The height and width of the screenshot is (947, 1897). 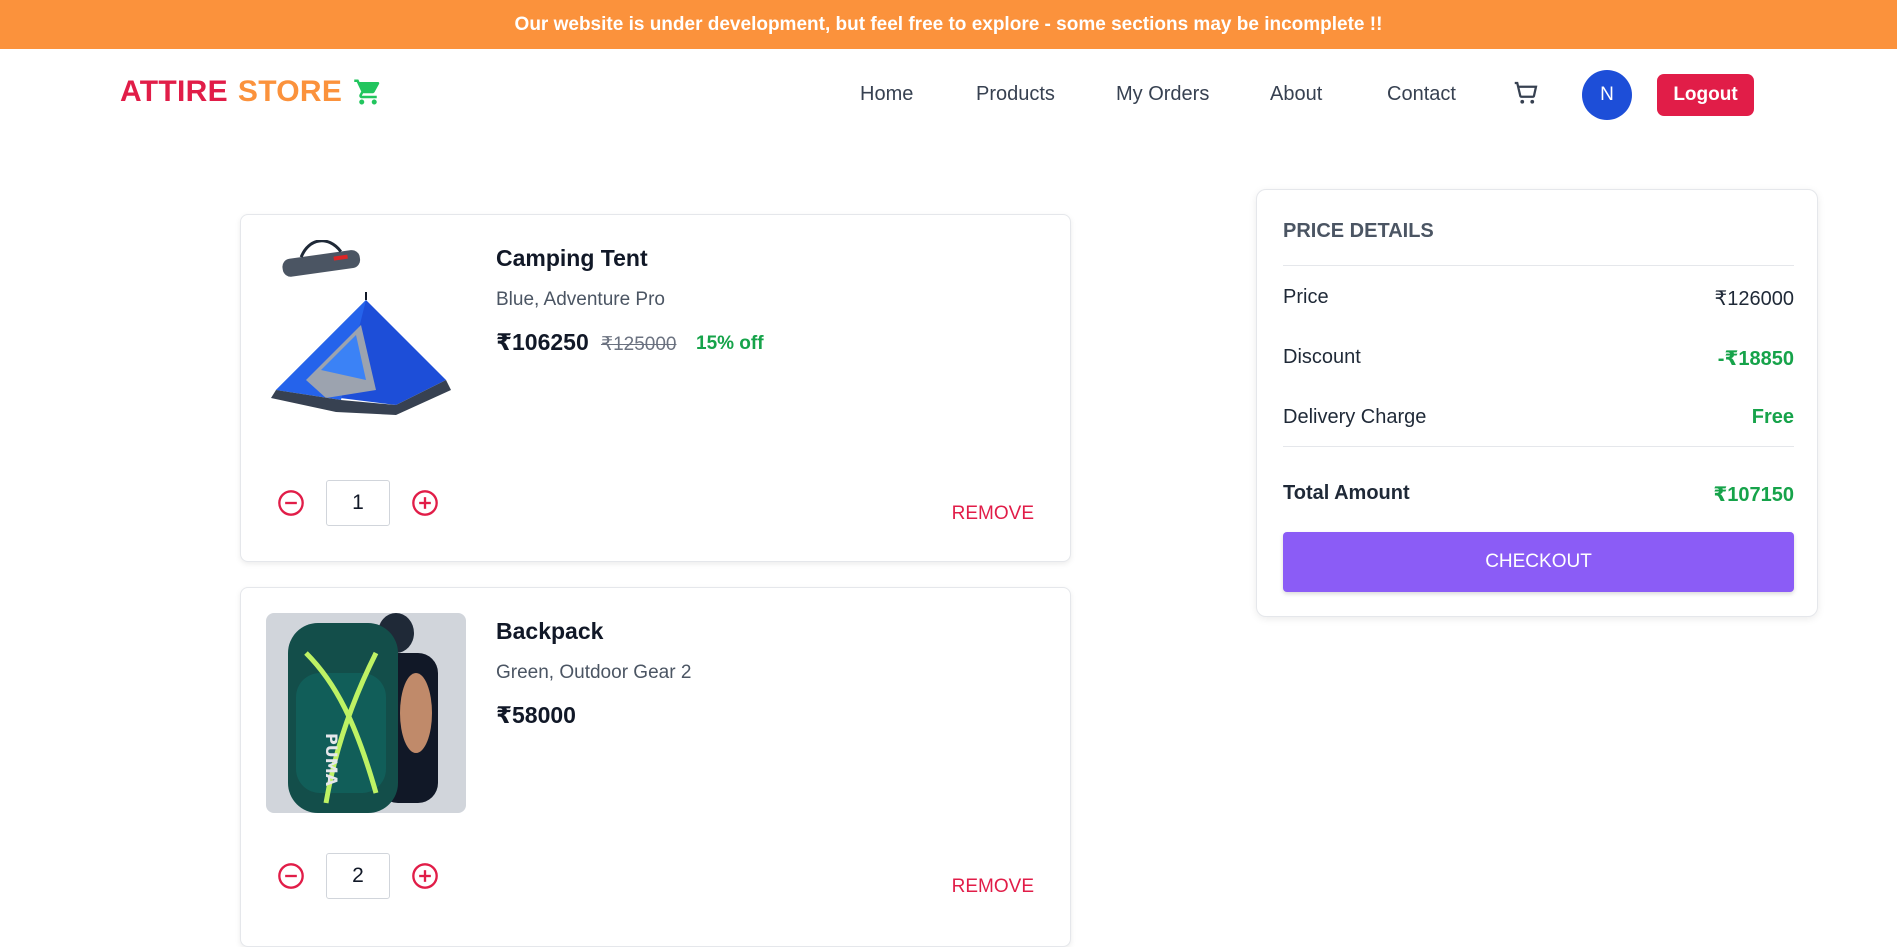 What do you see at coordinates (1358, 231) in the screenshot?
I see `price-details-title: PRICE DETAILS` at bounding box center [1358, 231].